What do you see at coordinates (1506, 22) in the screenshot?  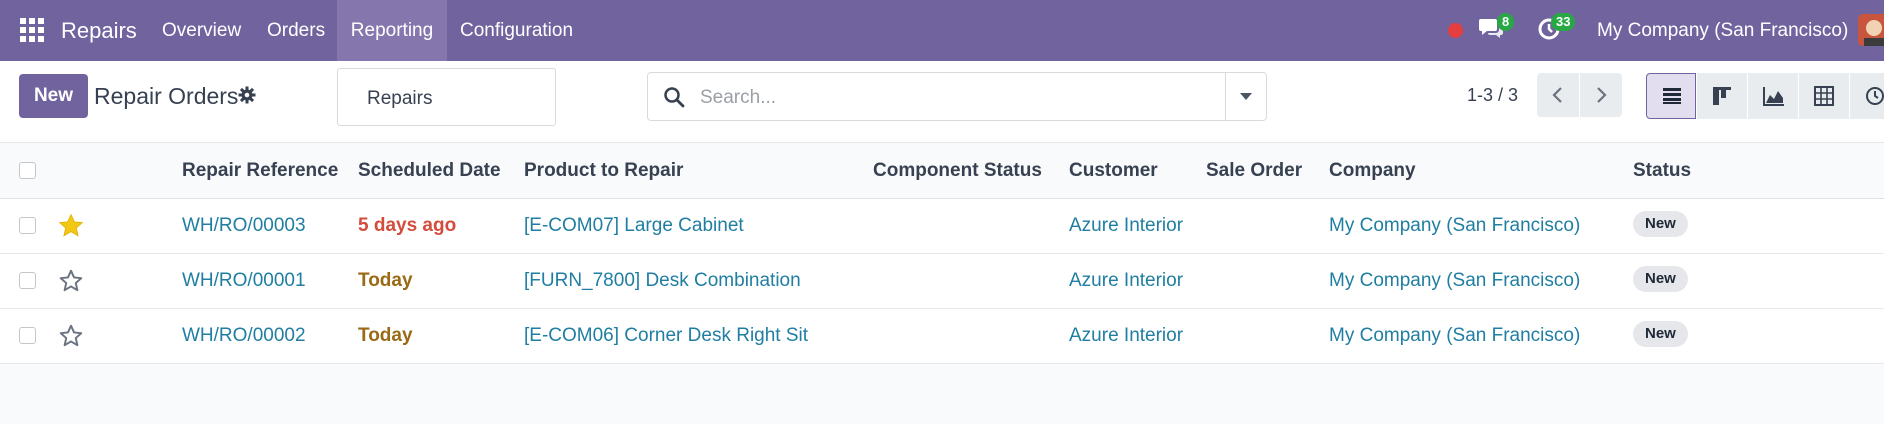 I see `messages-count-badge: 8` at bounding box center [1506, 22].